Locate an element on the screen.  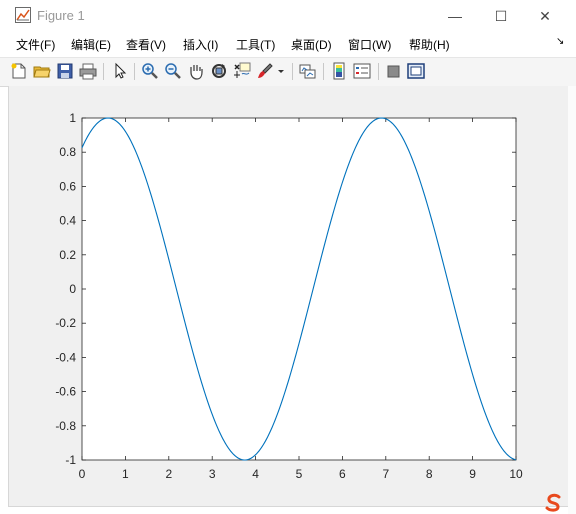
matlab-figure-icon is located at coordinates (23, 15).